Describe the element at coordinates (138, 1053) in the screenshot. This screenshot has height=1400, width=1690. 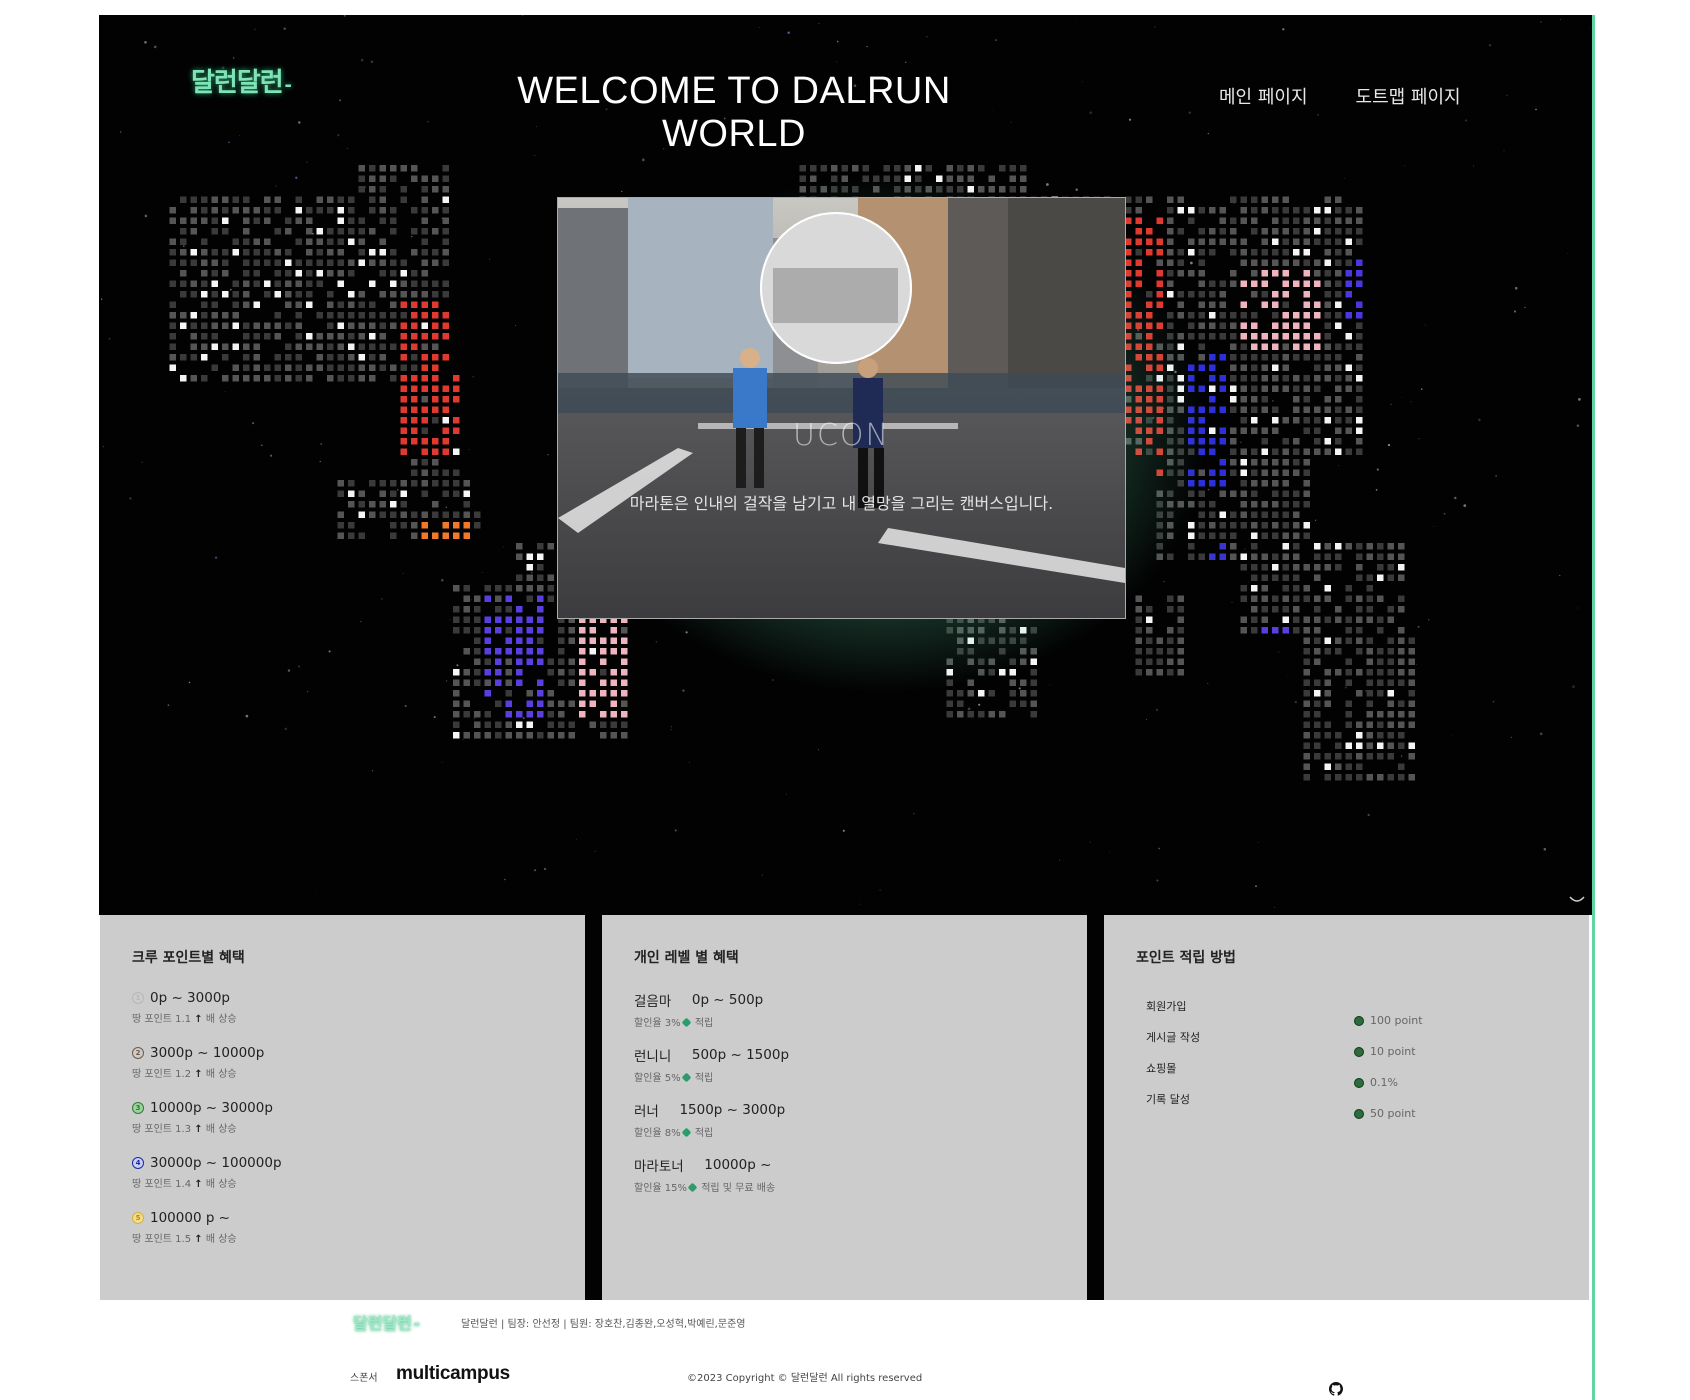
I see `tier-2-icon: 2` at that location.